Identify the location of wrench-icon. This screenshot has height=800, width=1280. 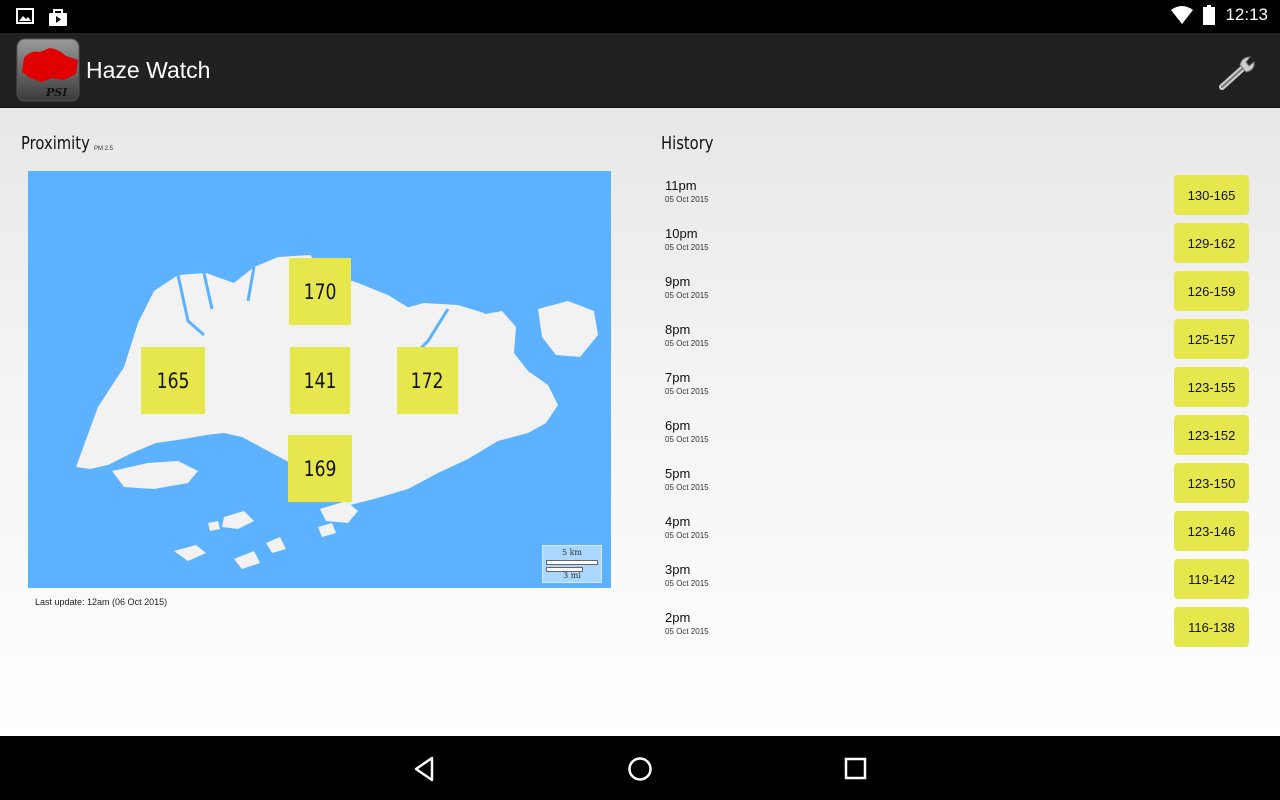
(1237, 73).